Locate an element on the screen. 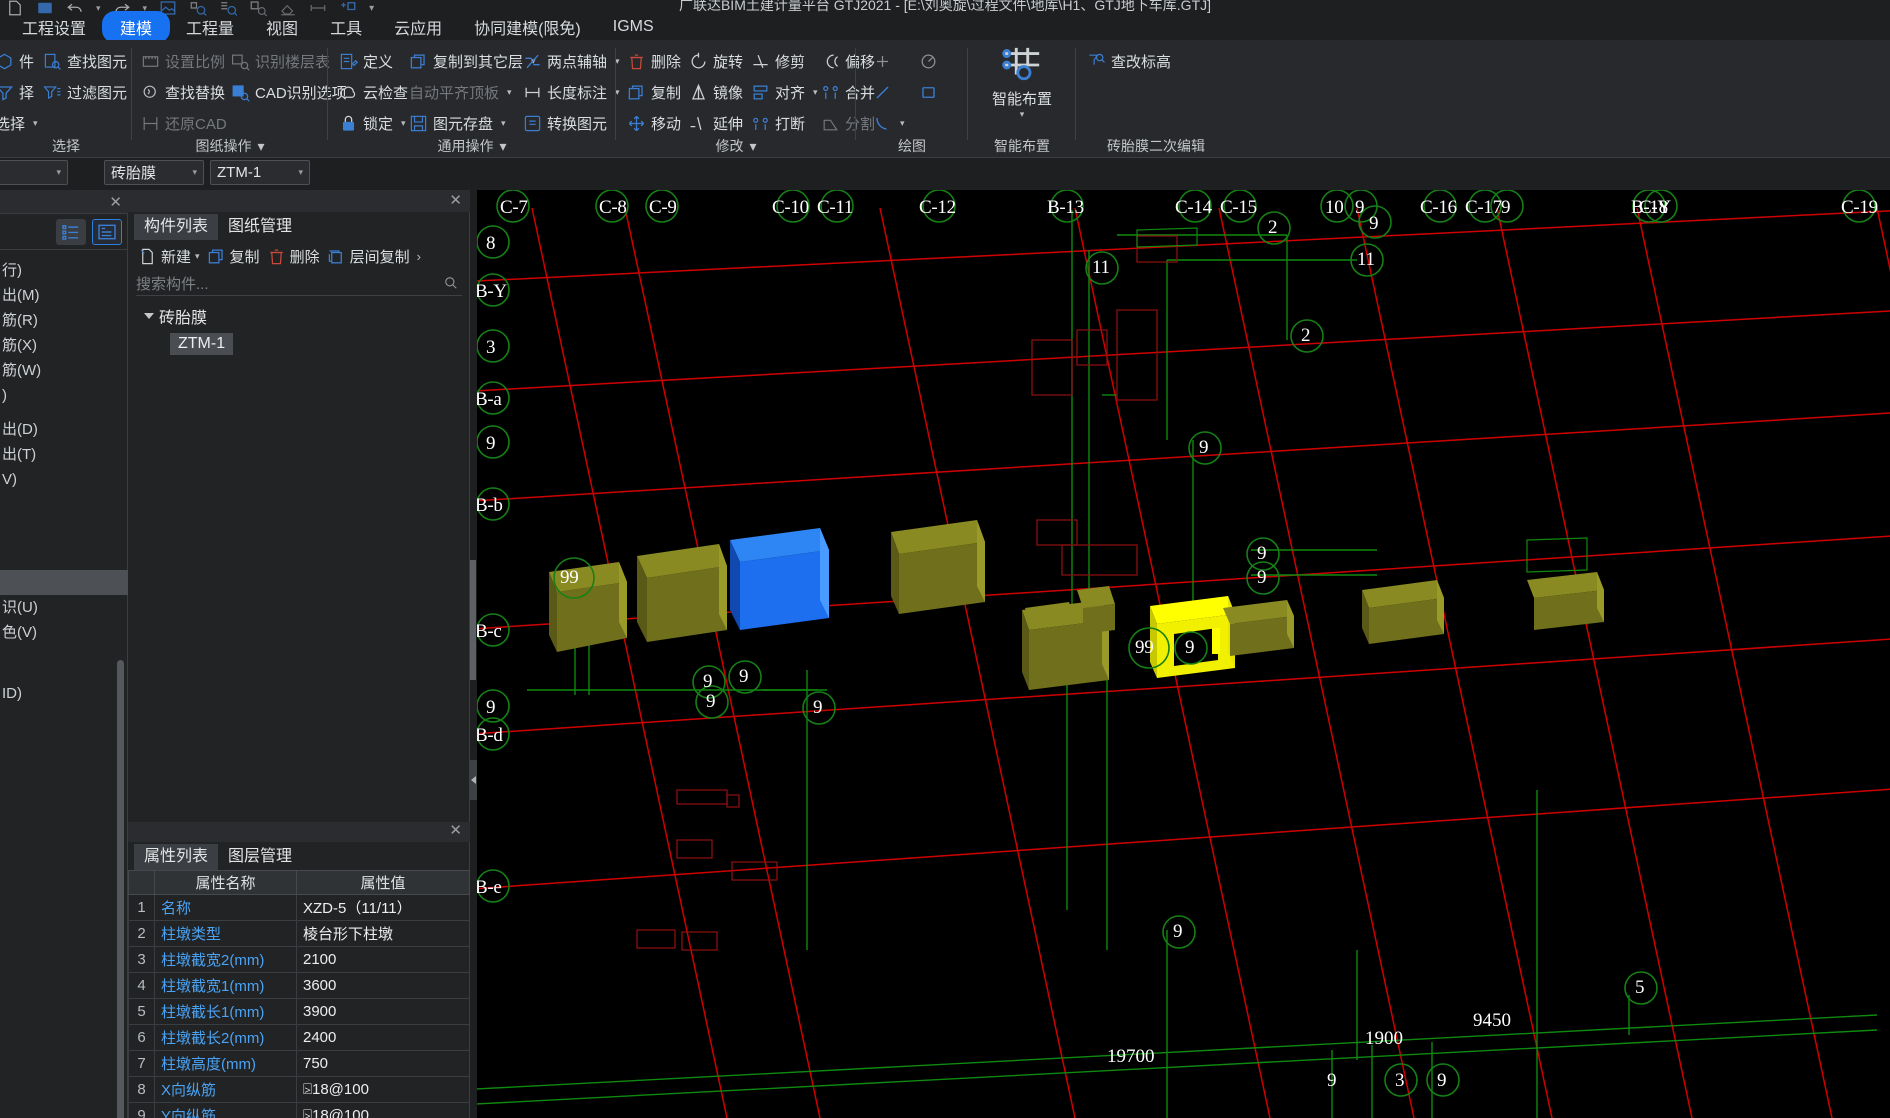 The height and width of the screenshot is (1118, 1890). context-menu-item-8: 出(T) is located at coordinates (64, 454).